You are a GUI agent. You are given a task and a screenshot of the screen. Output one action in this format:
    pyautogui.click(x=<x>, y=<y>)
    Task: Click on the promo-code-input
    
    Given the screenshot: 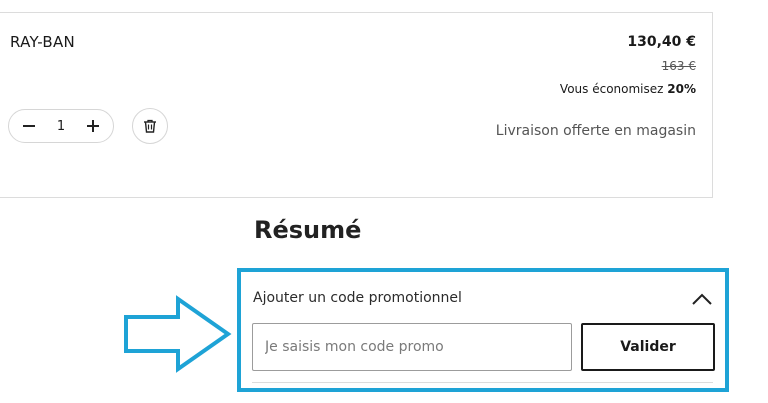 What is the action you would take?
    pyautogui.click(x=412, y=347)
    